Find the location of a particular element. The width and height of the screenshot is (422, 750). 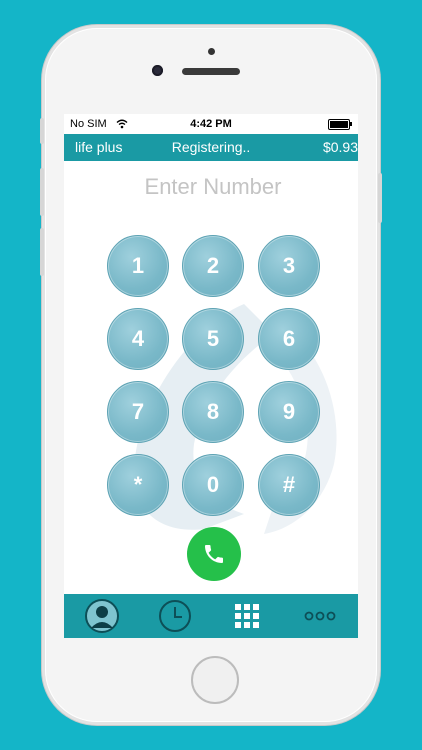

keypad-key-5: 5 is located at coordinates (213, 339).